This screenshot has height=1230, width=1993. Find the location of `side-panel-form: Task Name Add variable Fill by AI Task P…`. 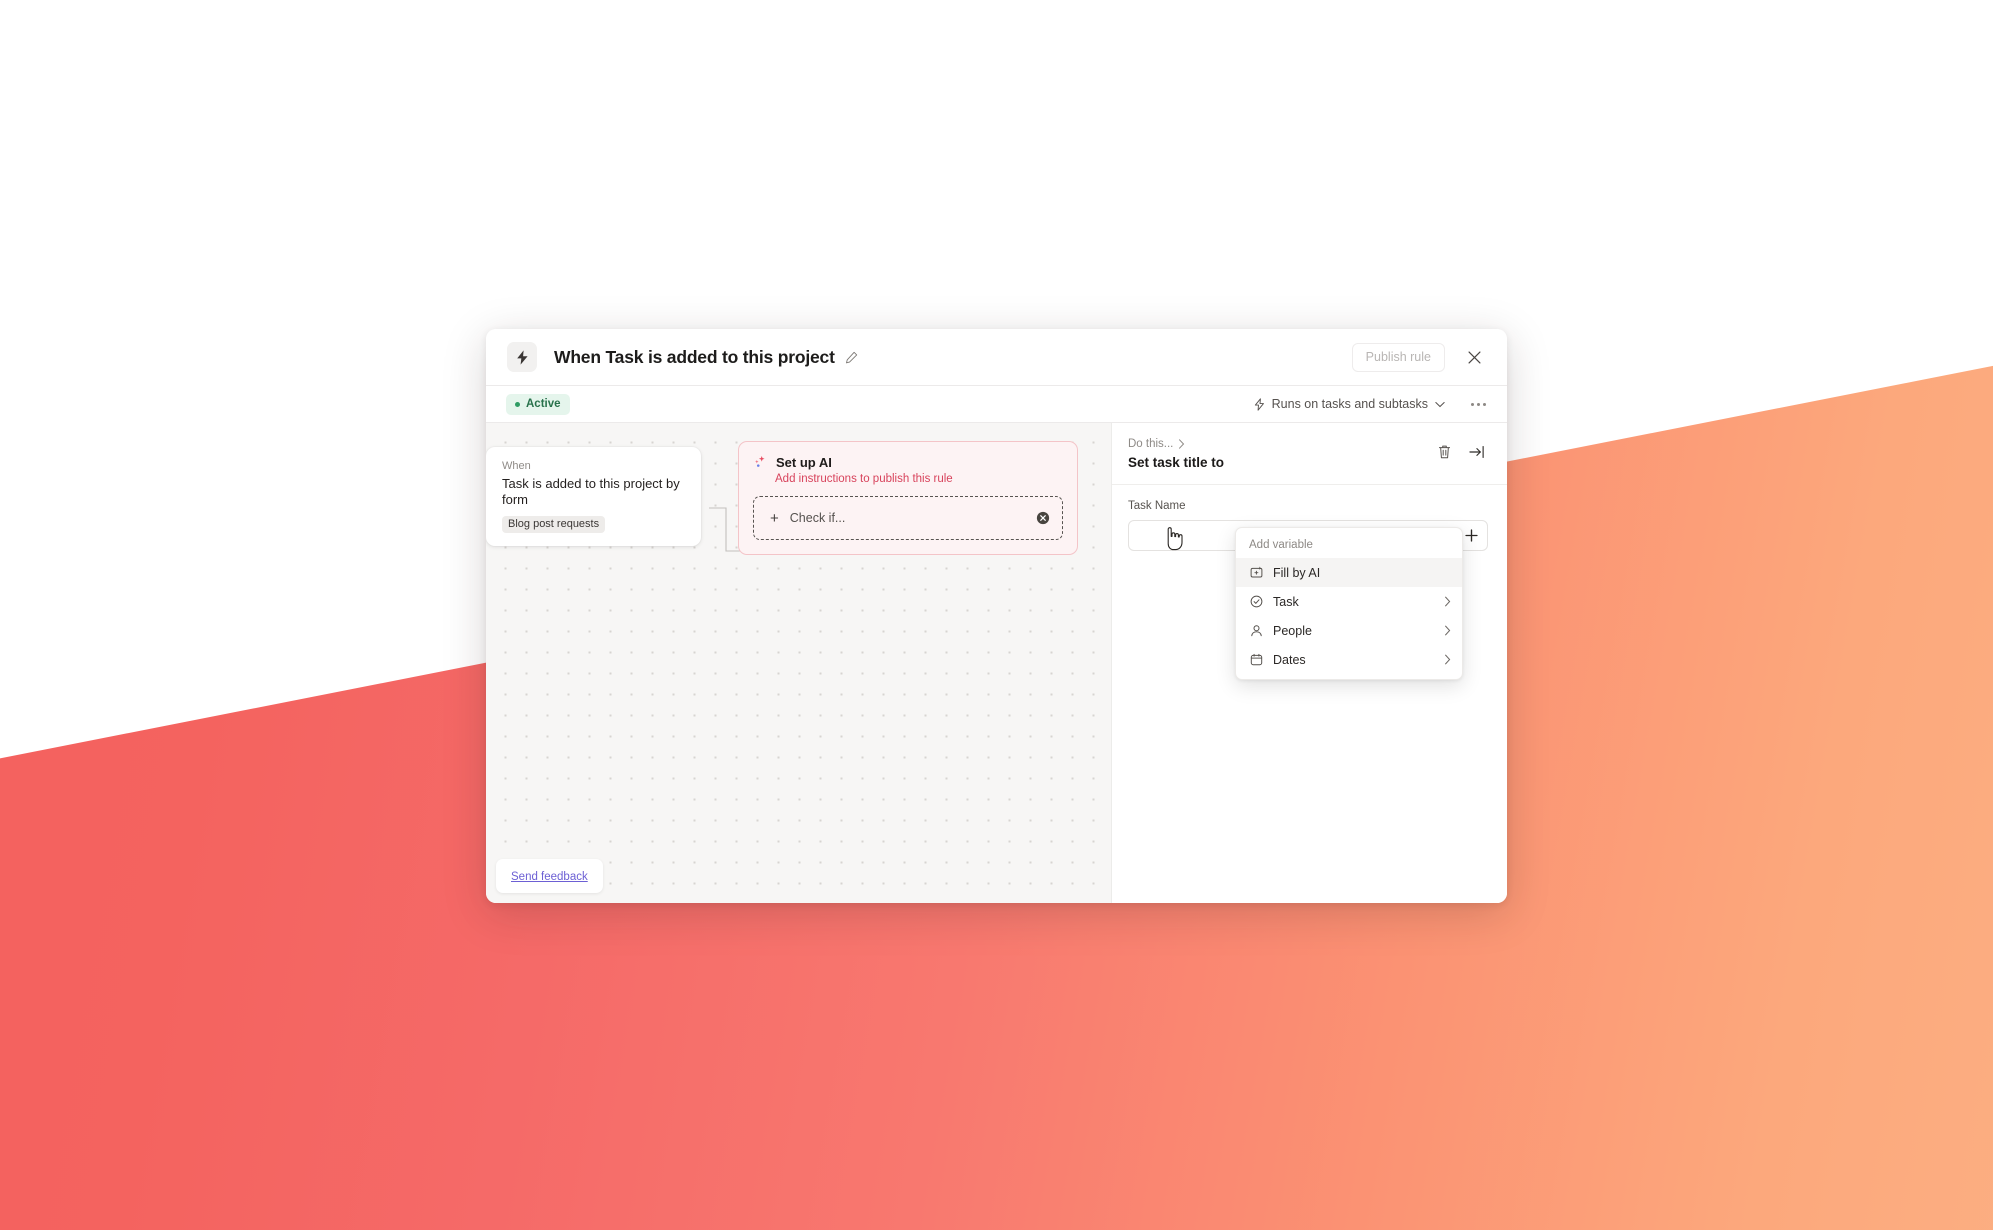

side-panel-form: Task Name Add variable Fill by AI Task P… is located at coordinates (1309, 582).